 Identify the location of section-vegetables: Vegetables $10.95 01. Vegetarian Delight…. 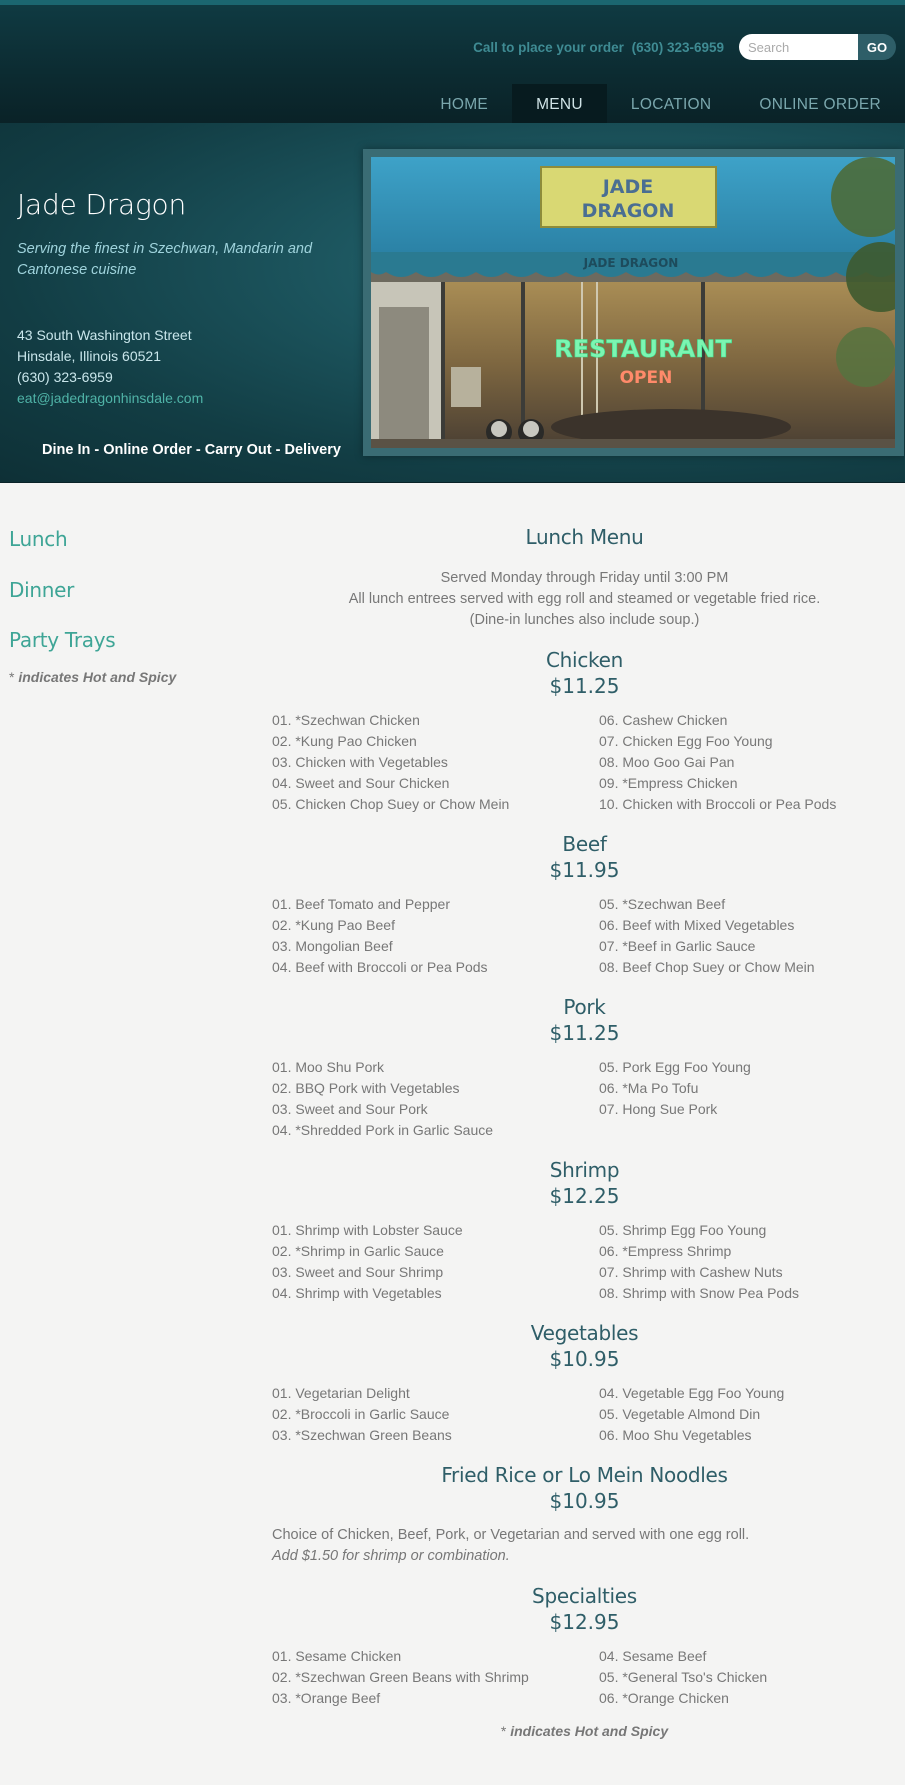
(584, 1383).